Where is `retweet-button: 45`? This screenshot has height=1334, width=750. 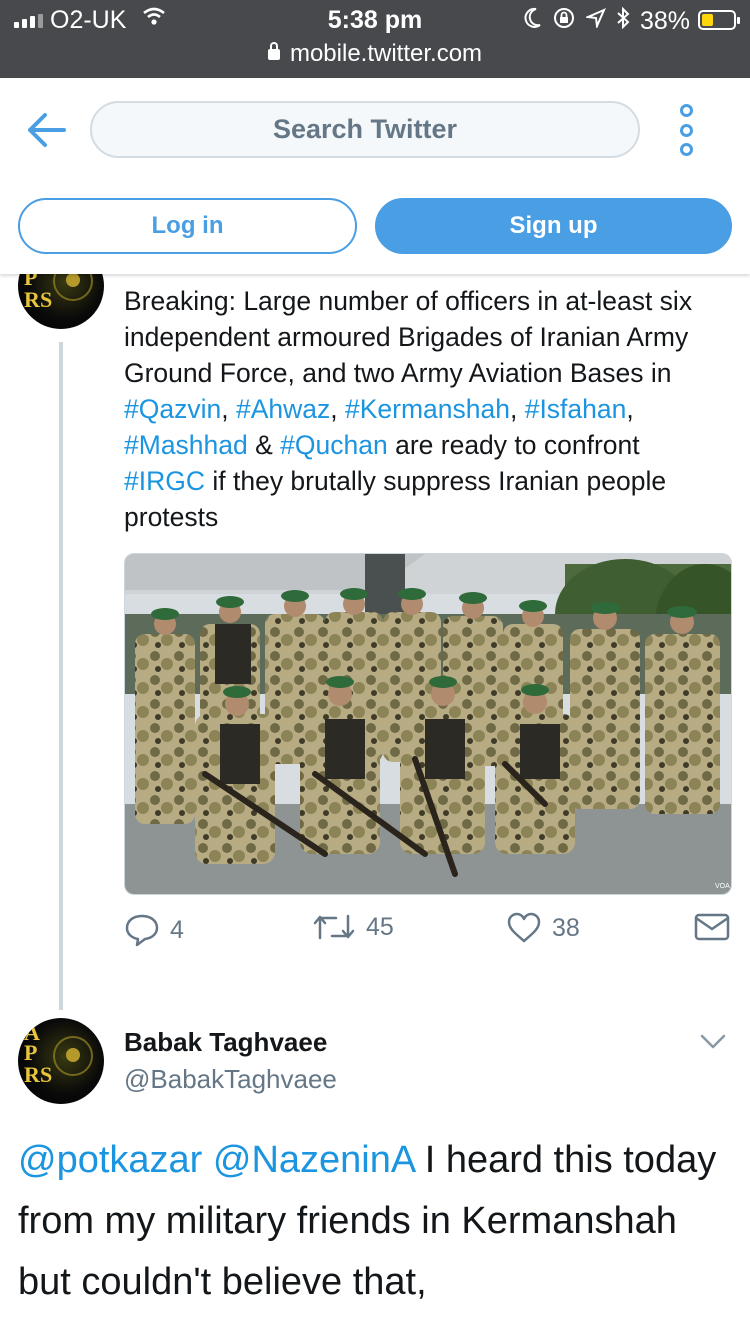
retweet-button: 45 is located at coordinates (353, 927).